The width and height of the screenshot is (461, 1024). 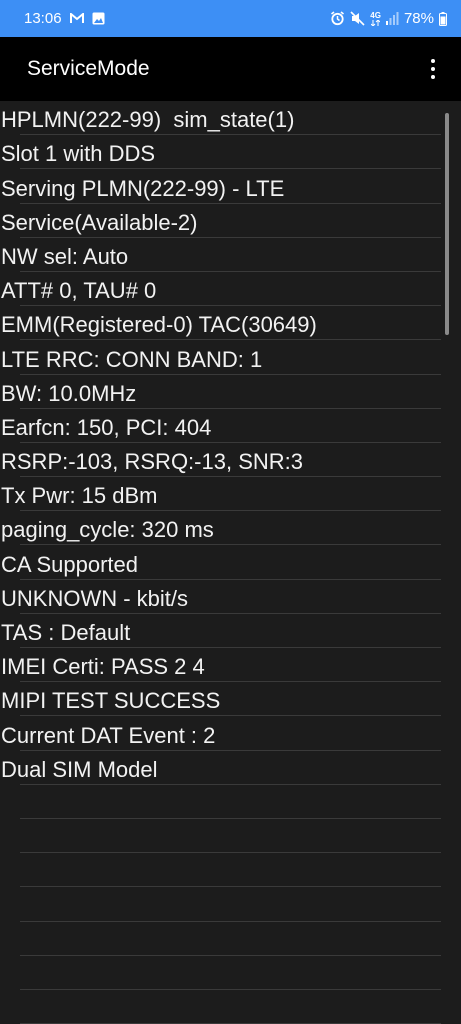 What do you see at coordinates (106, 427) in the screenshot?
I see `list-item-text: Earfcn: 150, PCI: 404` at bounding box center [106, 427].